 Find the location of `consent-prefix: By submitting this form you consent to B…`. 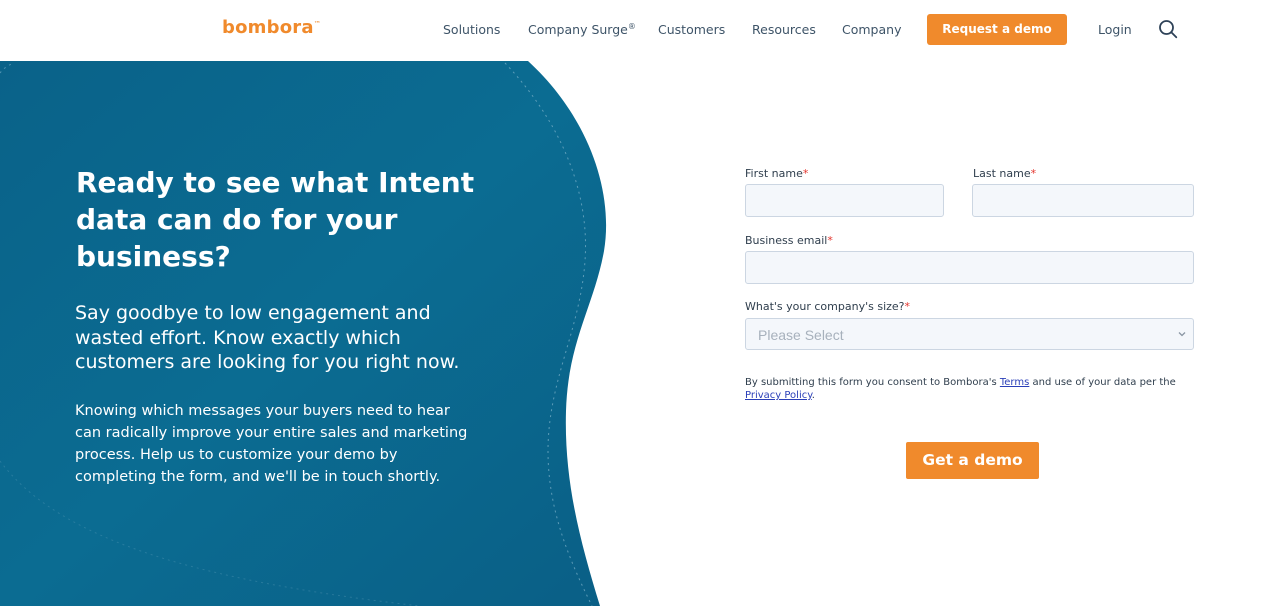

consent-prefix: By submitting this form you consent to B… is located at coordinates (872, 382).